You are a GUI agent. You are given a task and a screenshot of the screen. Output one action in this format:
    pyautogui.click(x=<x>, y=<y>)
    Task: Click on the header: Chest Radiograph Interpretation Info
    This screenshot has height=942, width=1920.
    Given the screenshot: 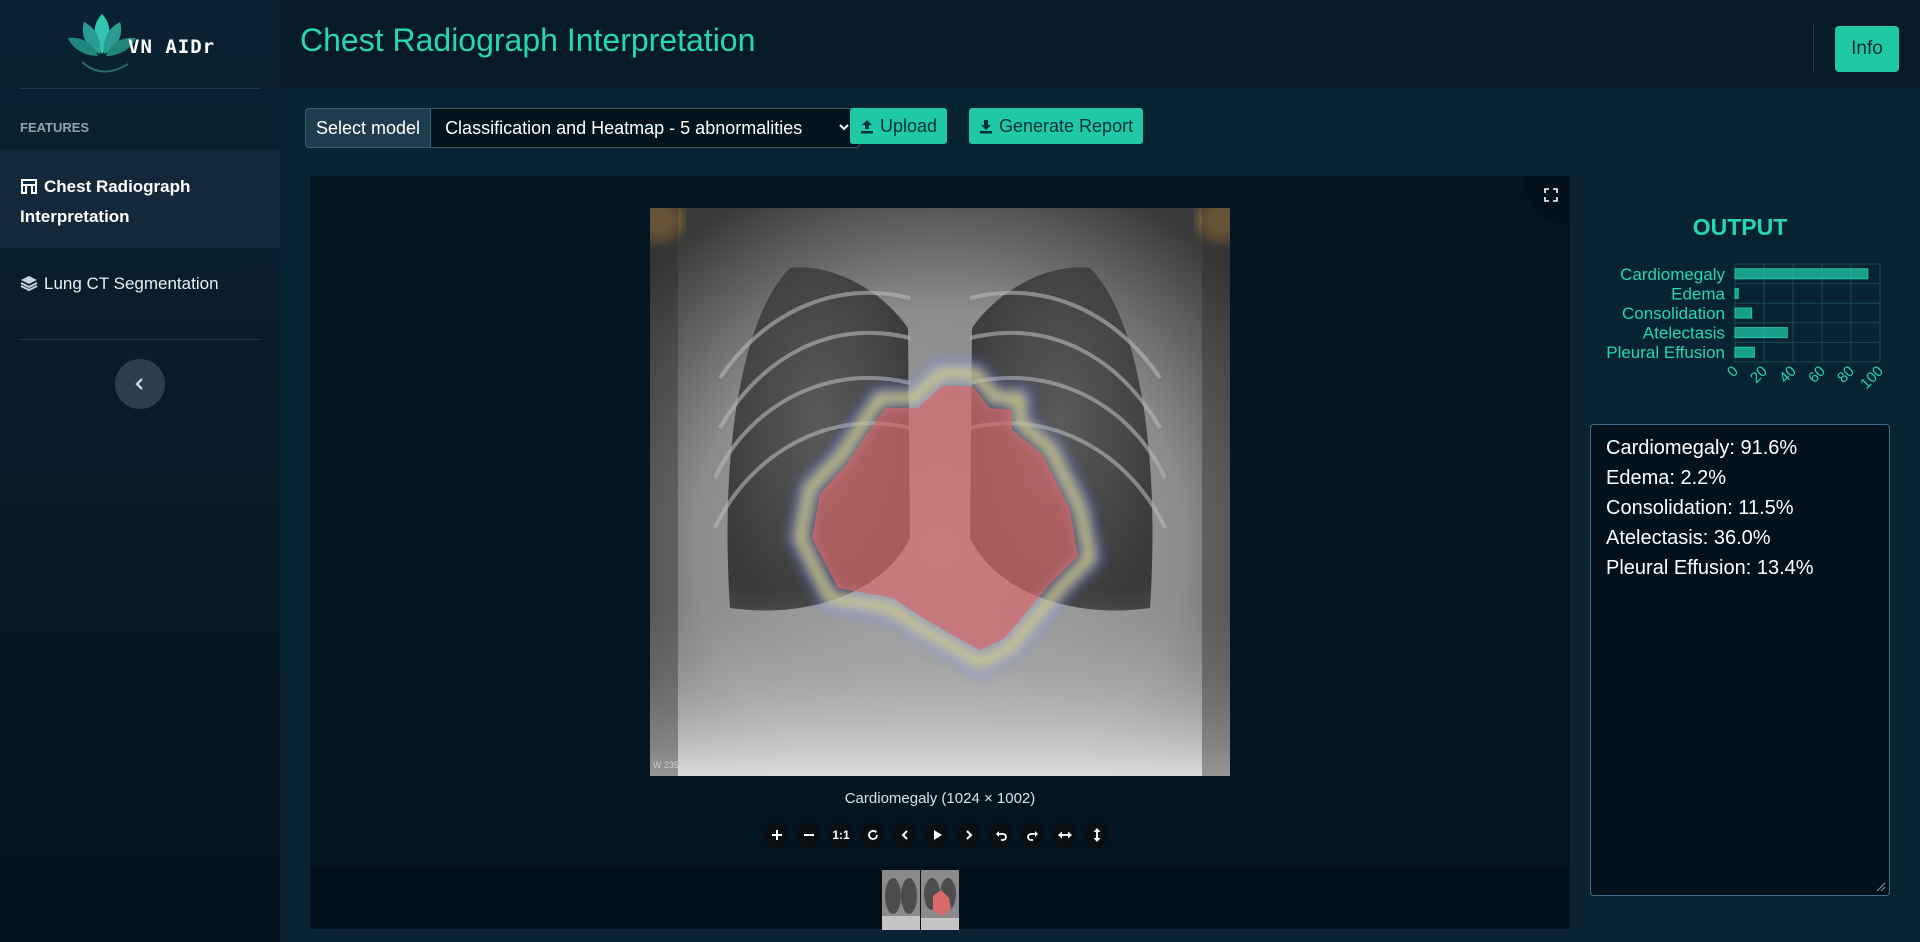 What is the action you would take?
    pyautogui.click(x=1100, y=44)
    